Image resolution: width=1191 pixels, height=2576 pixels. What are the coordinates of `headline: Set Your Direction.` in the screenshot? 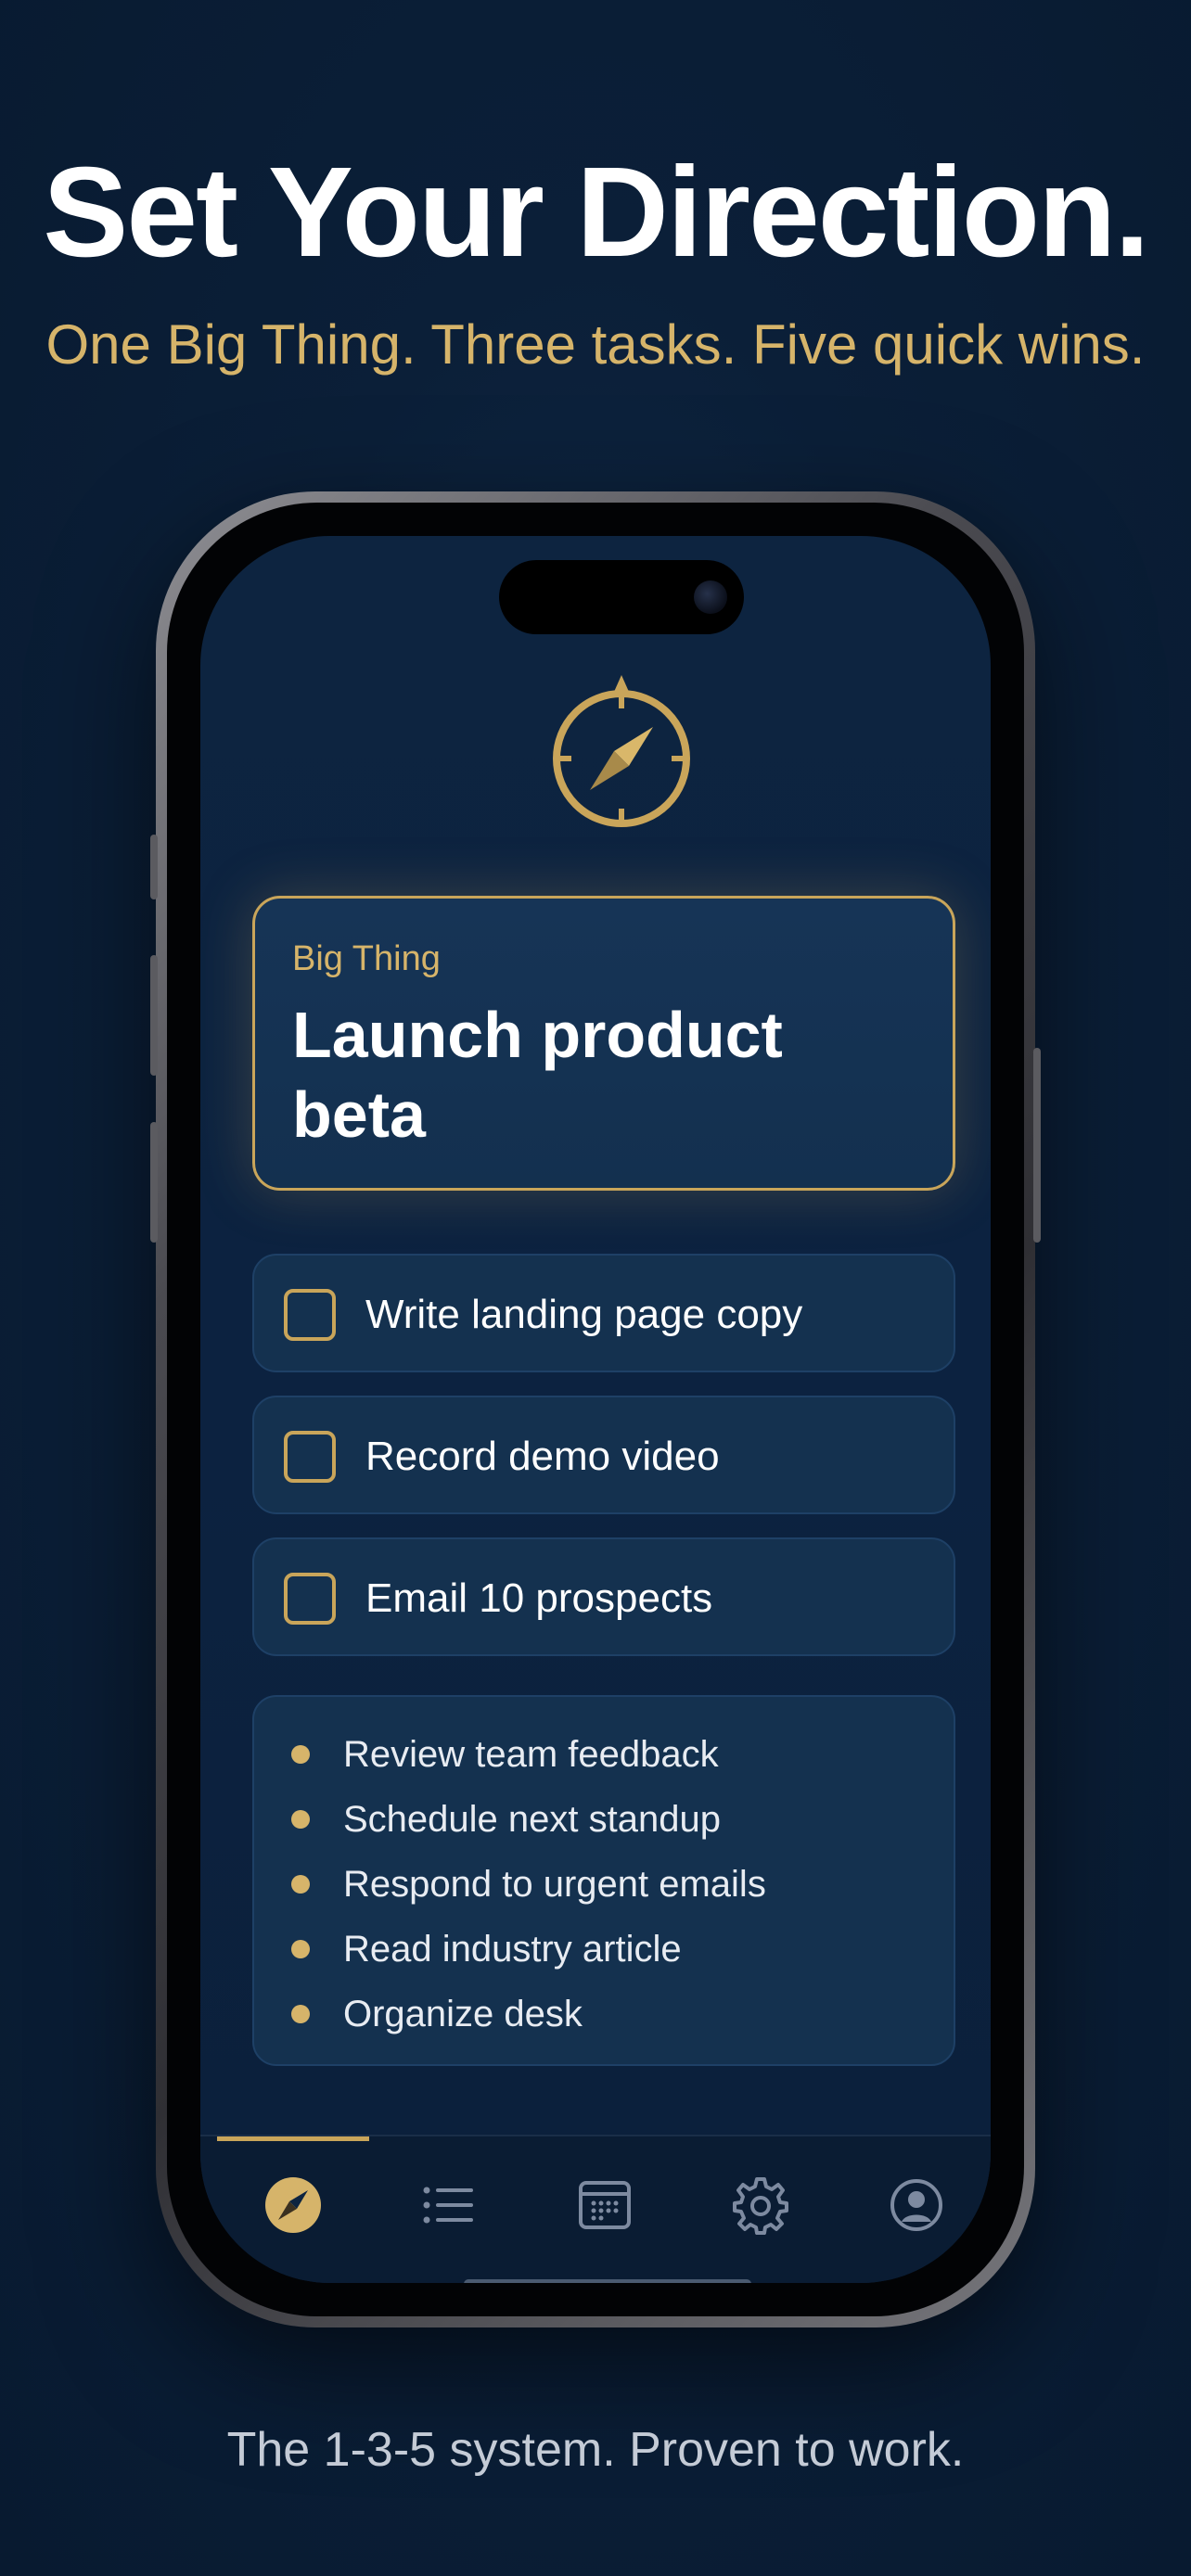 It's located at (596, 212).